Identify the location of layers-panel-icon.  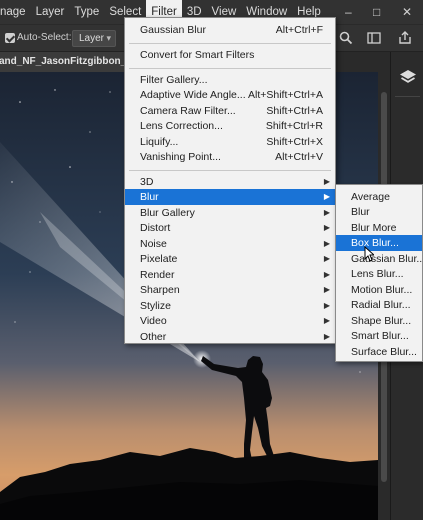
(408, 77).